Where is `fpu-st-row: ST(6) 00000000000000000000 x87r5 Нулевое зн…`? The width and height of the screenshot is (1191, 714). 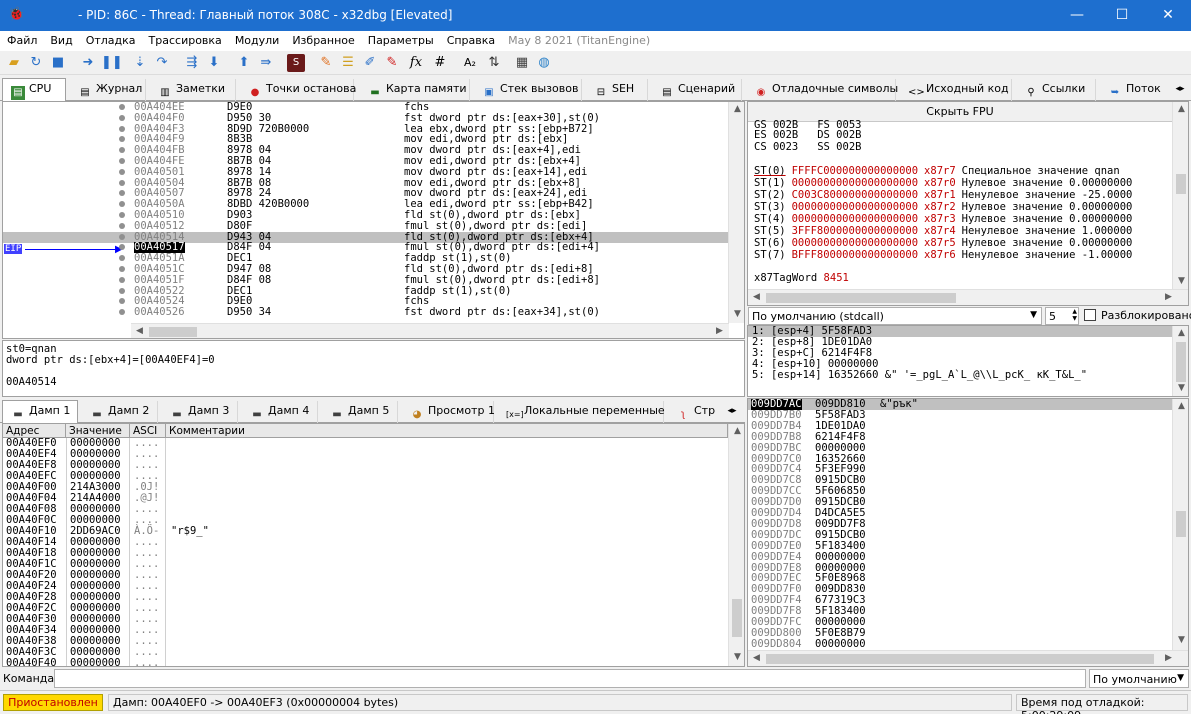
fpu-st-row: ST(6) 00000000000000000000 x87r5 Нулевое зн… is located at coordinates (943, 243).